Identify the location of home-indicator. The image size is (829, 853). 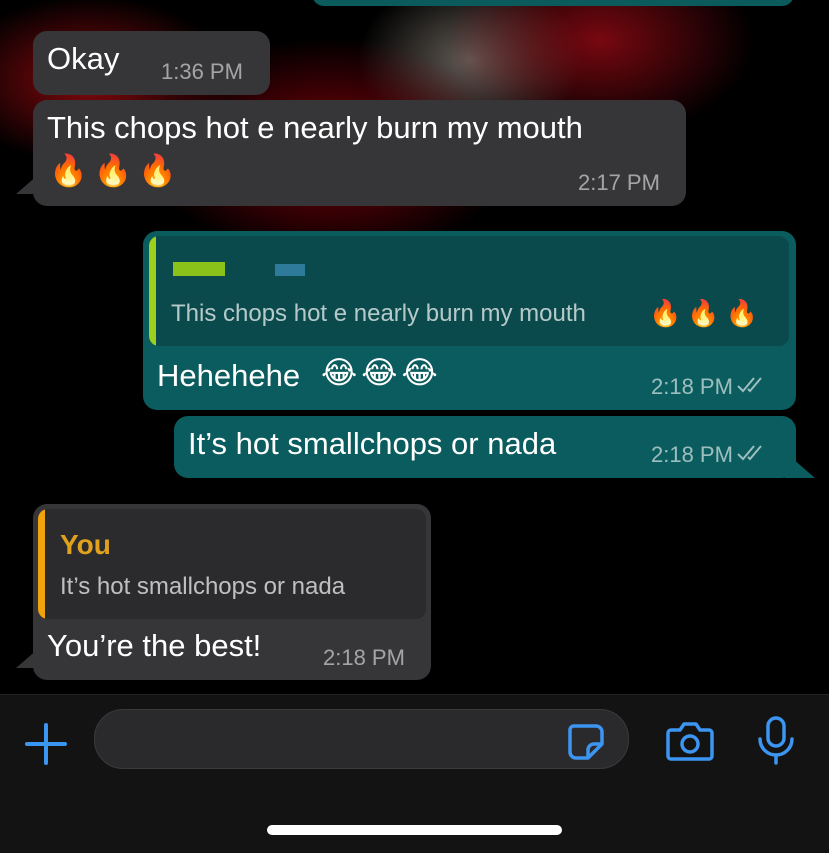
(414, 830).